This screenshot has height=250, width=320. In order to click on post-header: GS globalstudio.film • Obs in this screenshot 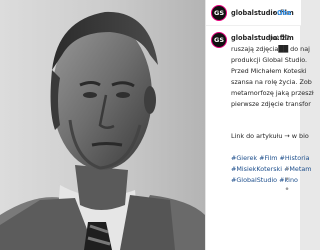, I will do `click(253, 13)`.